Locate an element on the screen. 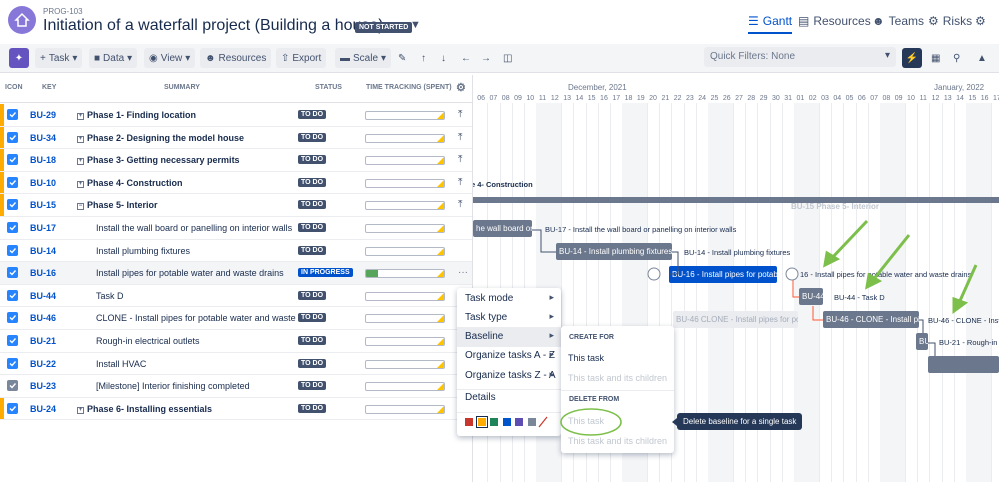 This screenshot has width=999, height=482. search-button: ⚲ is located at coordinates (956, 58).